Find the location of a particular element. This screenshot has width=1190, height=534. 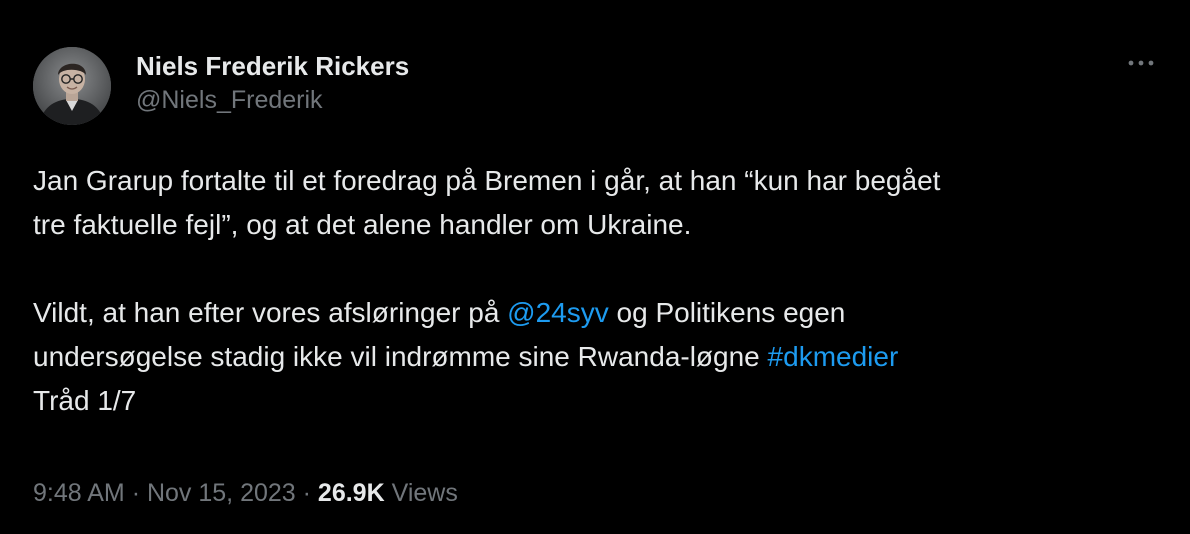

author-display-name: Niels Frederik Rickers is located at coordinates (272, 66).